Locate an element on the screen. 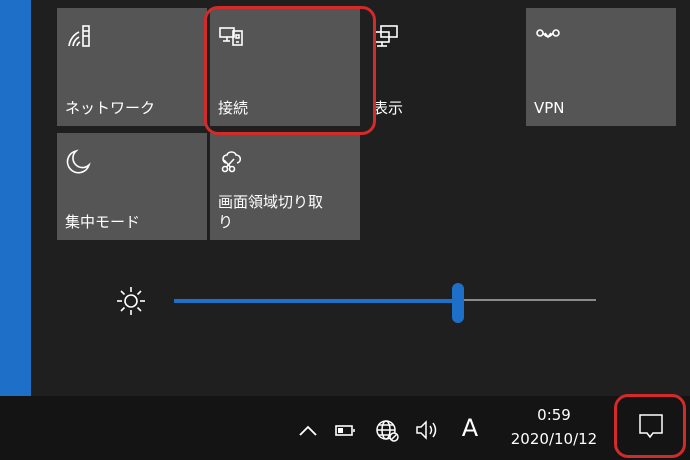 The width and height of the screenshot is (690, 460). brightness-slider-fill is located at coordinates (316, 301).